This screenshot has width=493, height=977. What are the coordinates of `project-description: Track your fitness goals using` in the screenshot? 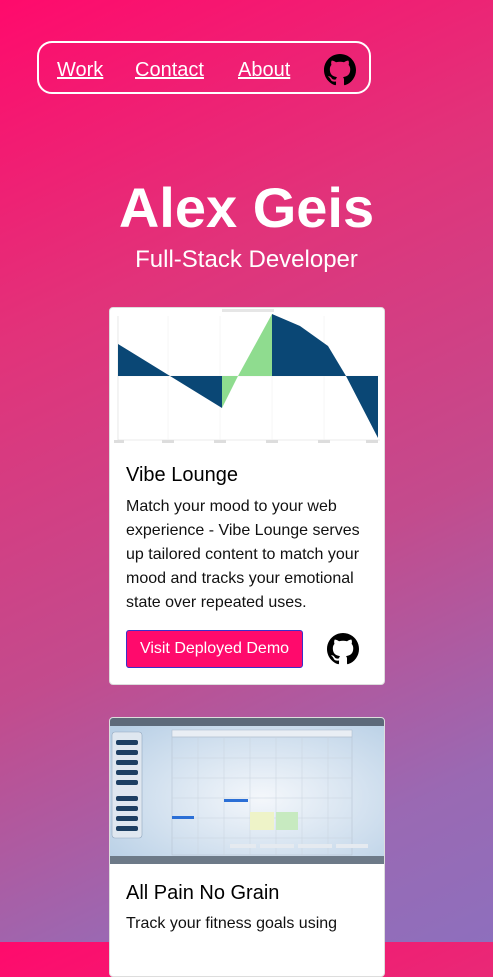 It's located at (232, 923).